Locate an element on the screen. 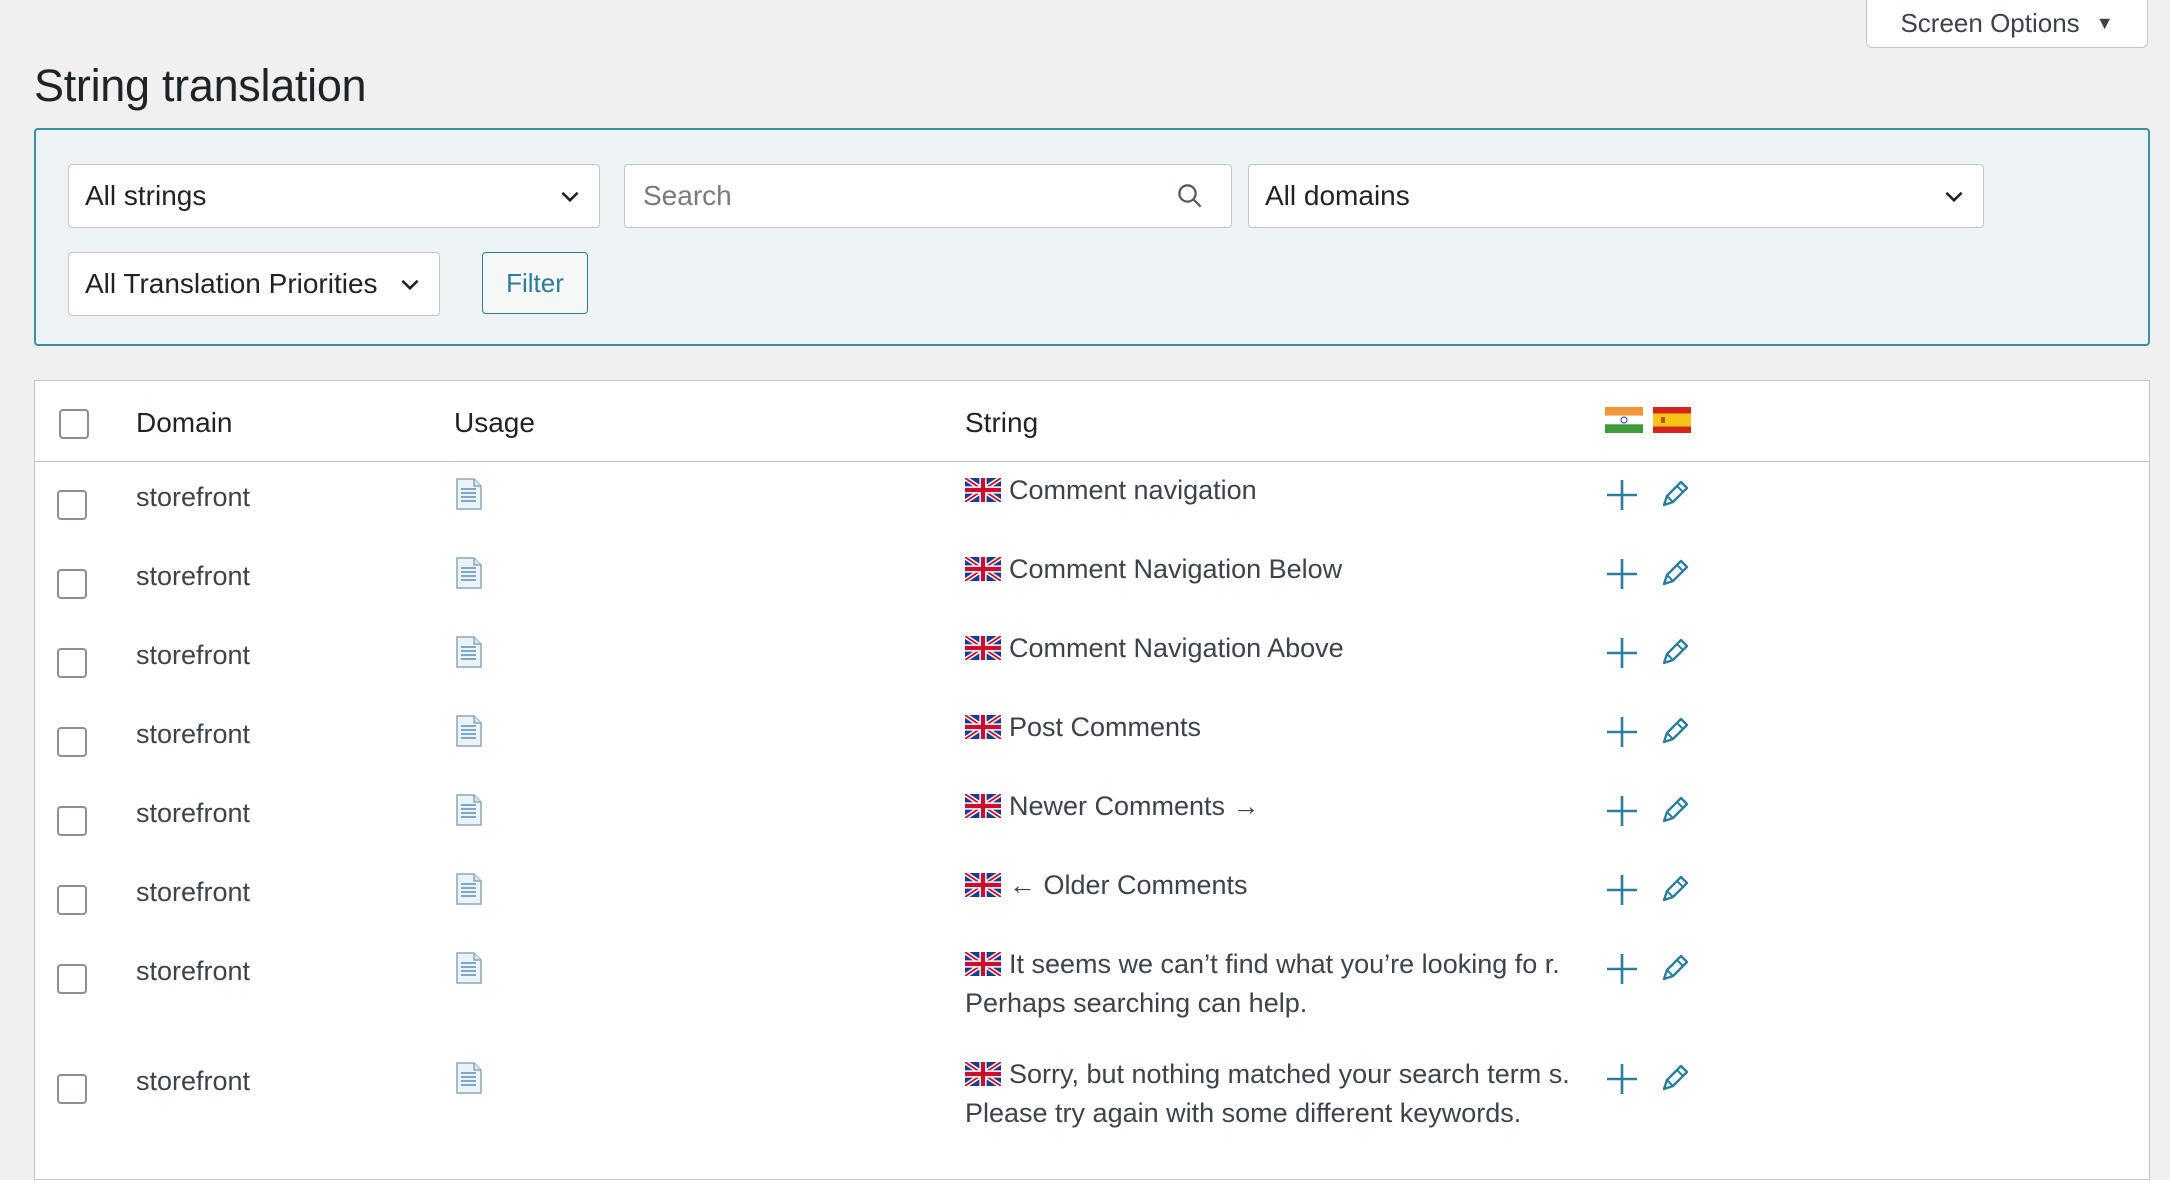  page-title: String translation is located at coordinates (200, 86).